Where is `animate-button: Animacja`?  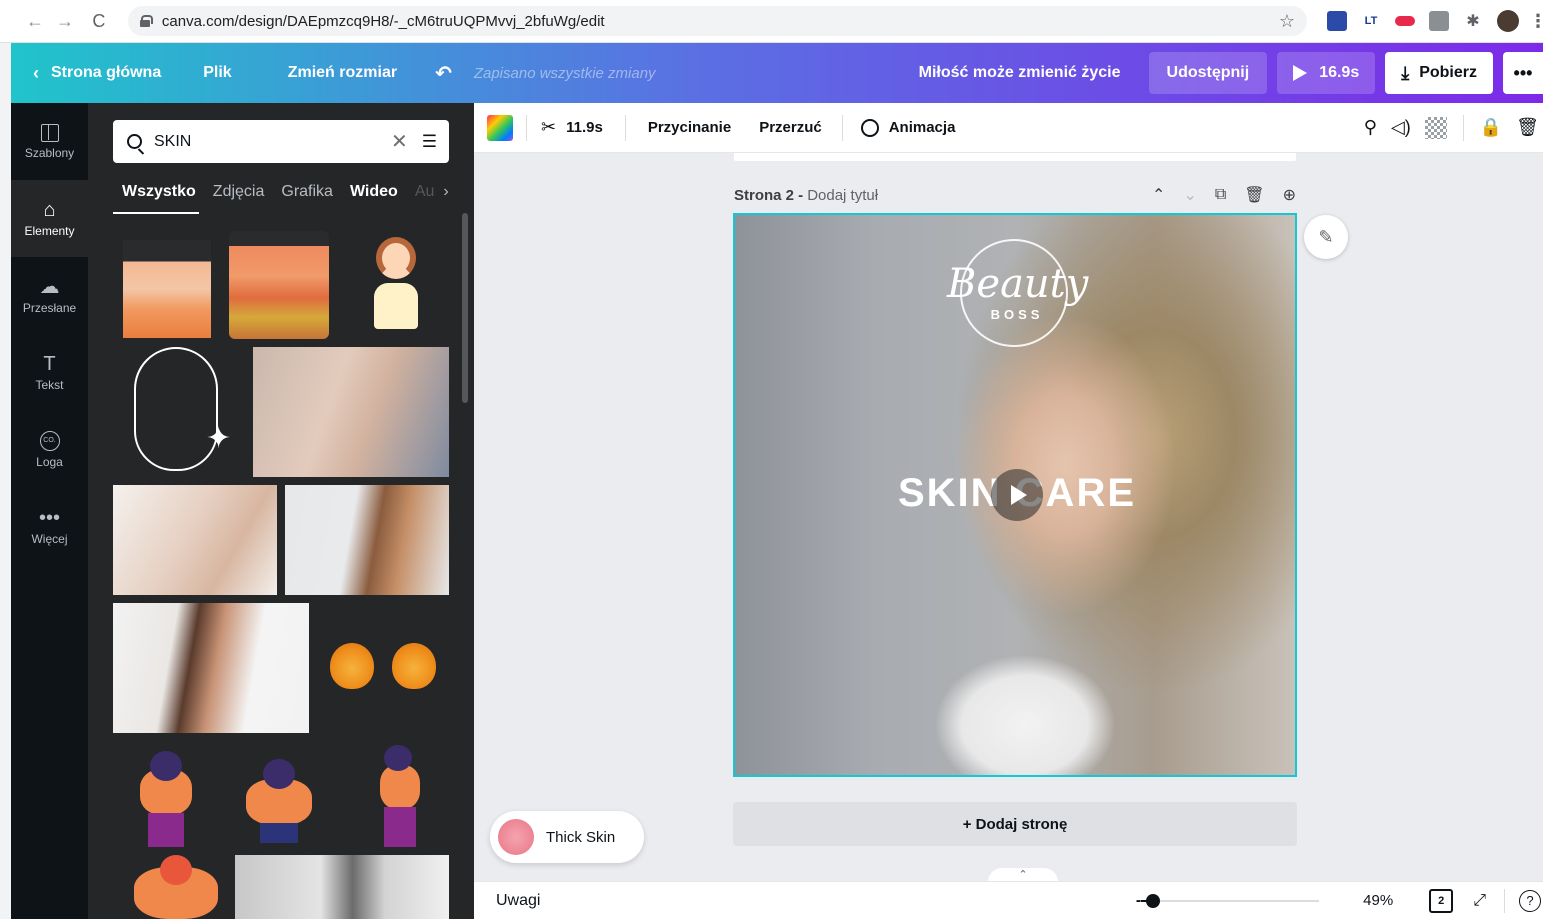 animate-button: Animacja is located at coordinates (922, 127).